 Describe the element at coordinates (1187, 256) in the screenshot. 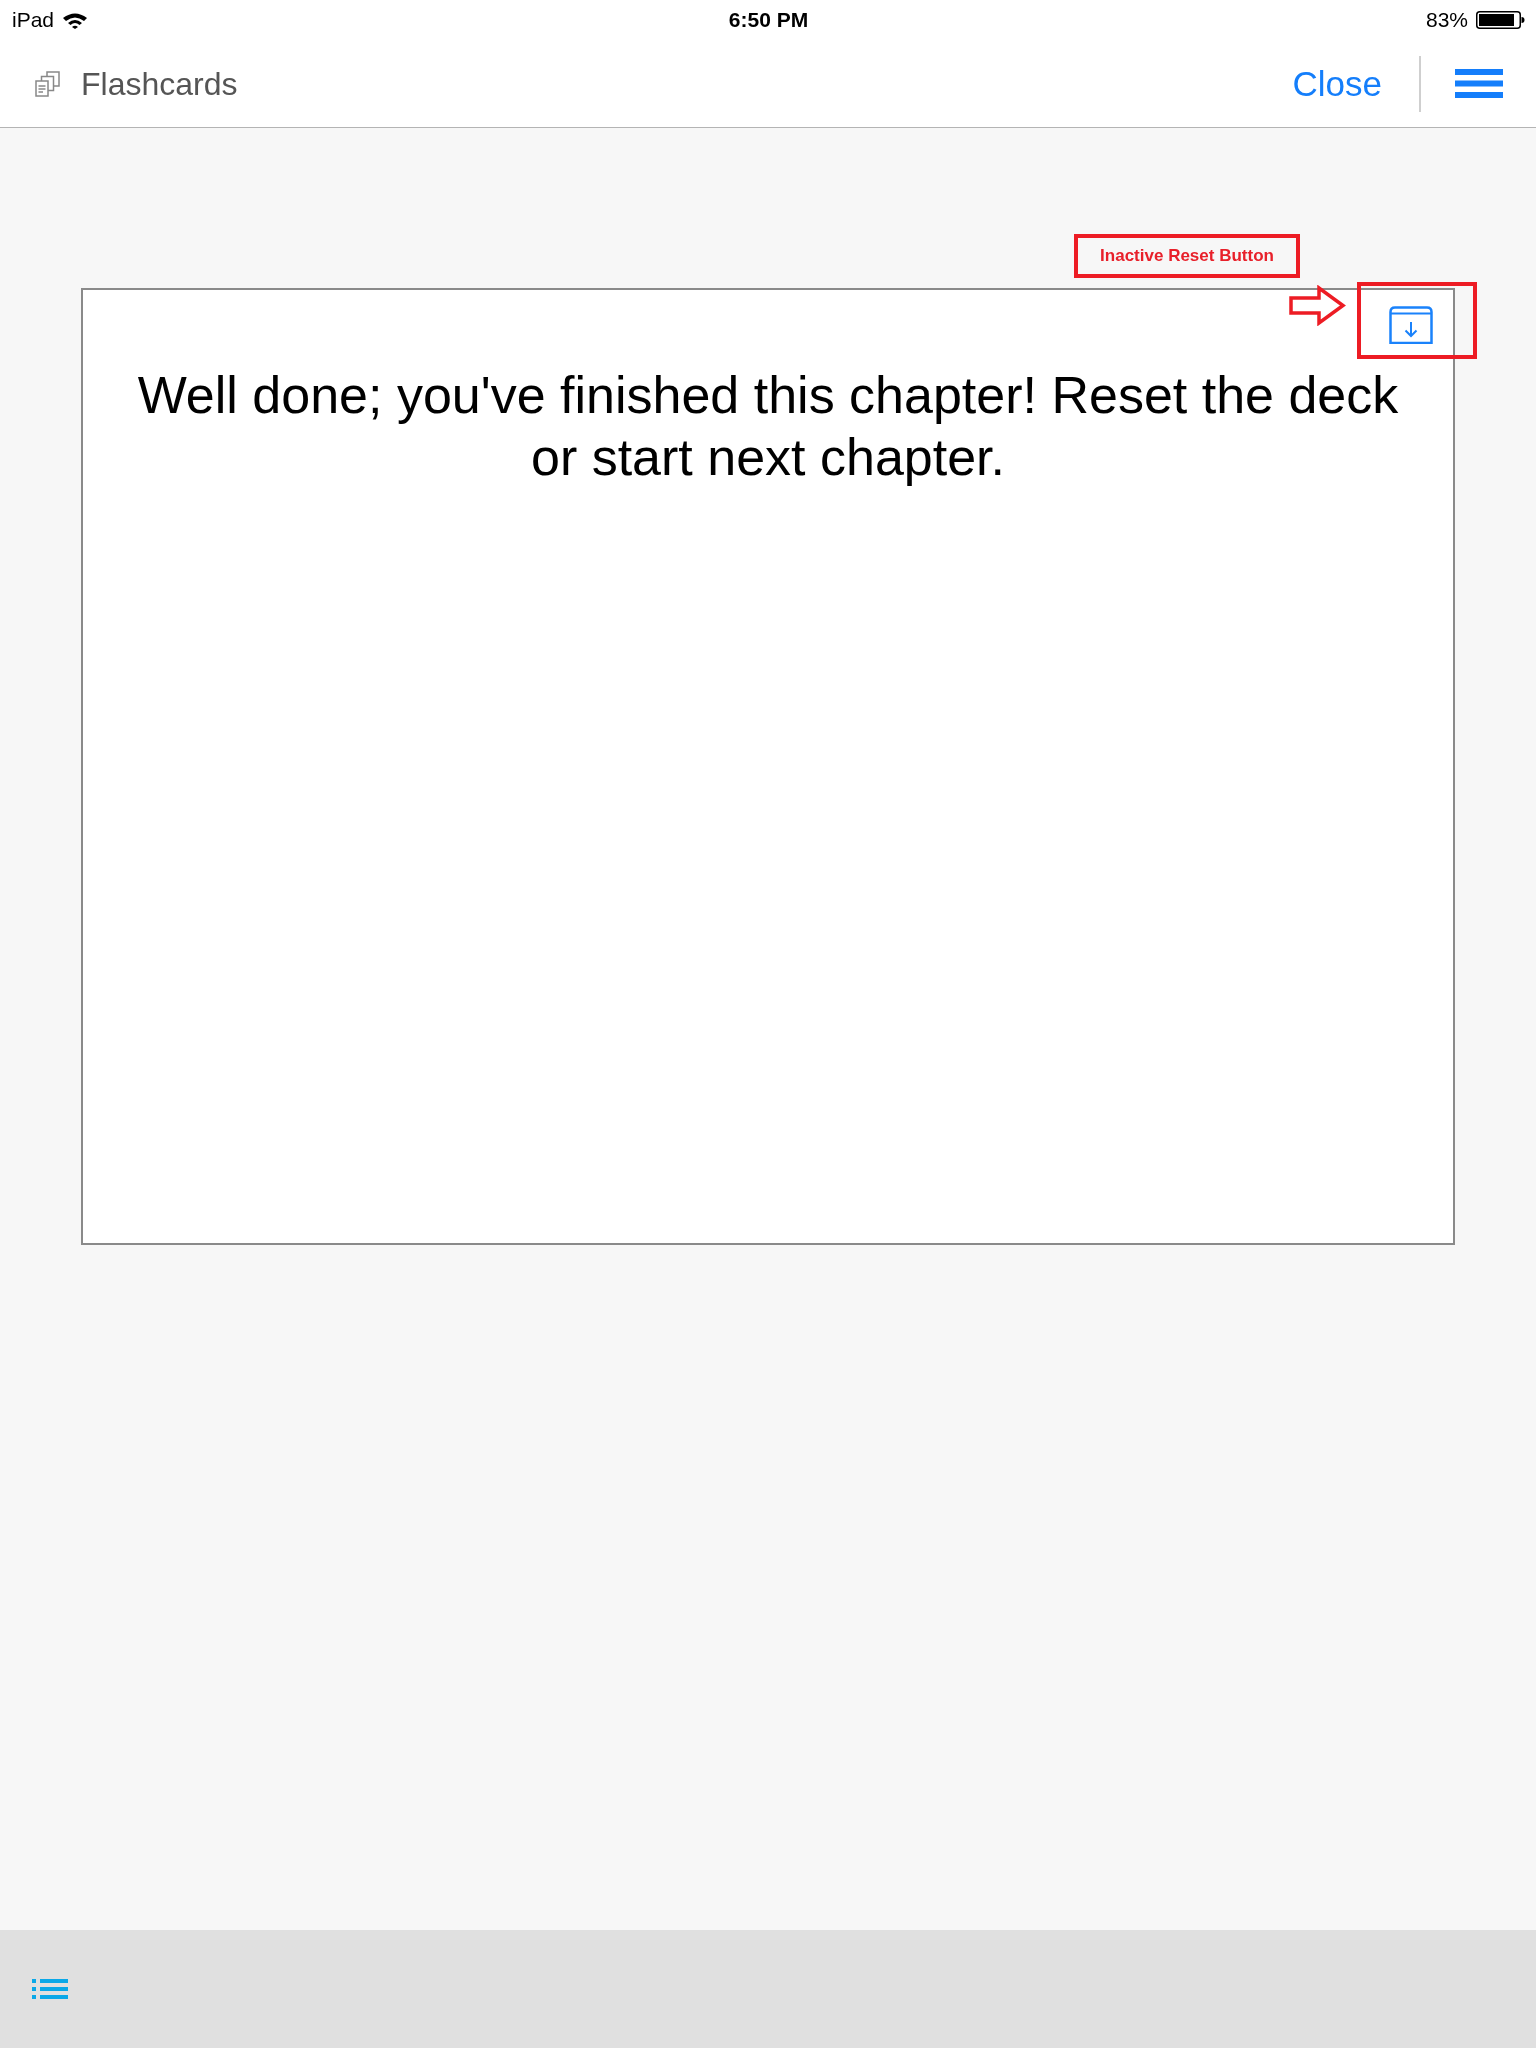

I see `annotation-label: Inactive Reset Button` at that location.